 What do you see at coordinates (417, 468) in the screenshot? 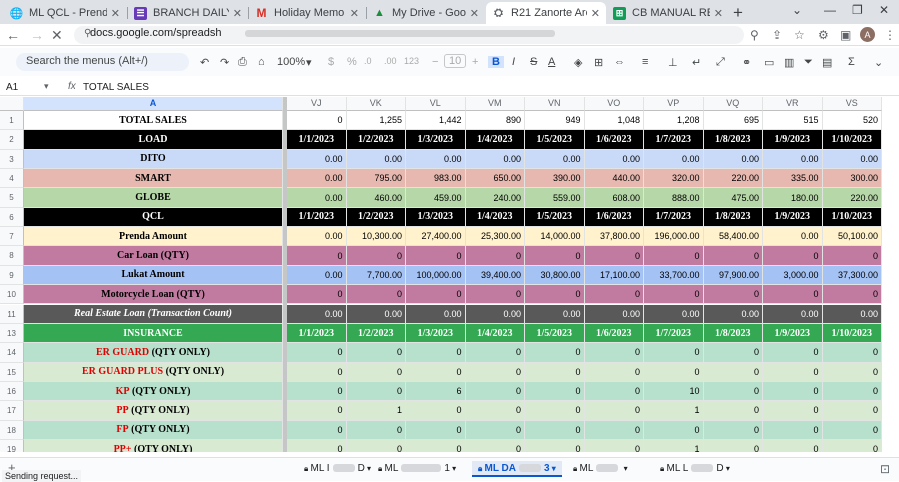
I see `sheet-tab: 🔒︎ ML 1 ▾` at bounding box center [417, 468].